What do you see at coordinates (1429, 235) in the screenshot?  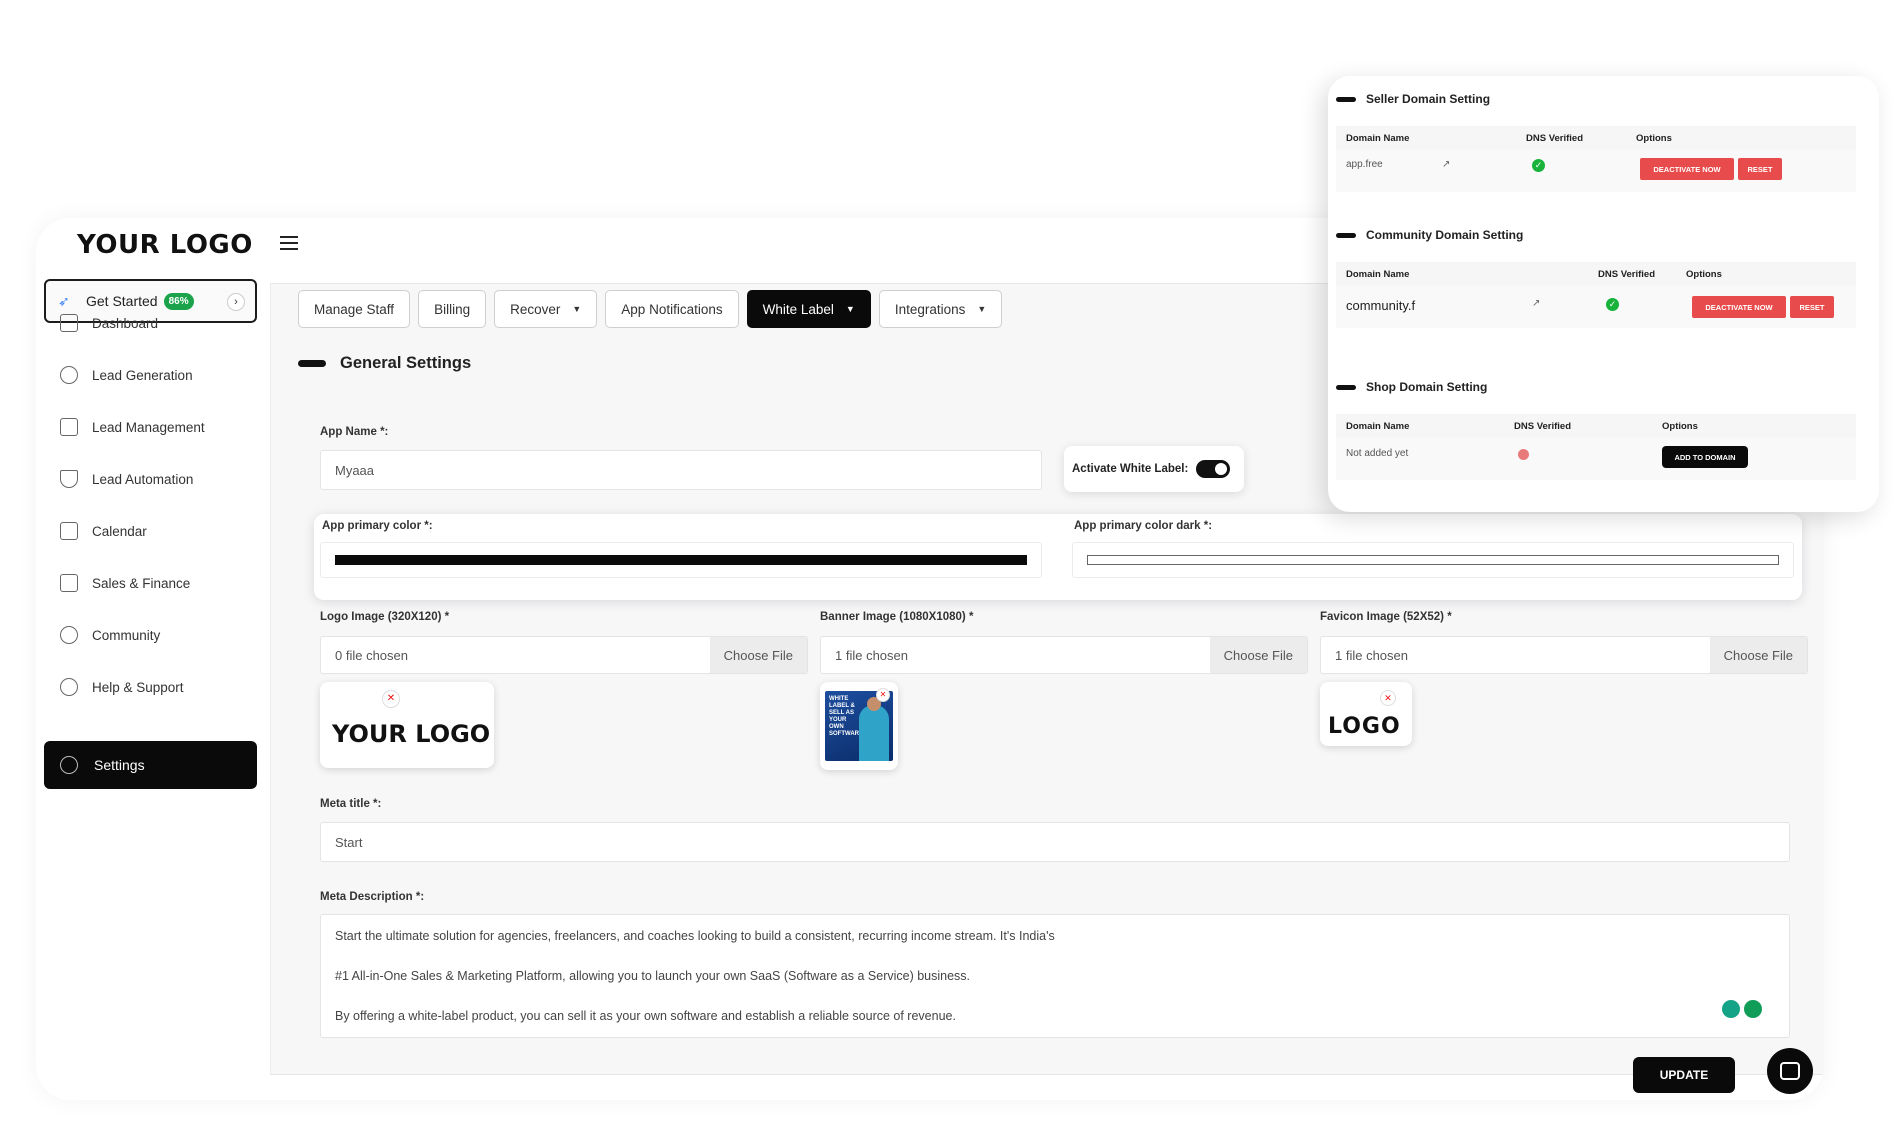 I see `community-domain-title: Community Domain Setting` at bounding box center [1429, 235].